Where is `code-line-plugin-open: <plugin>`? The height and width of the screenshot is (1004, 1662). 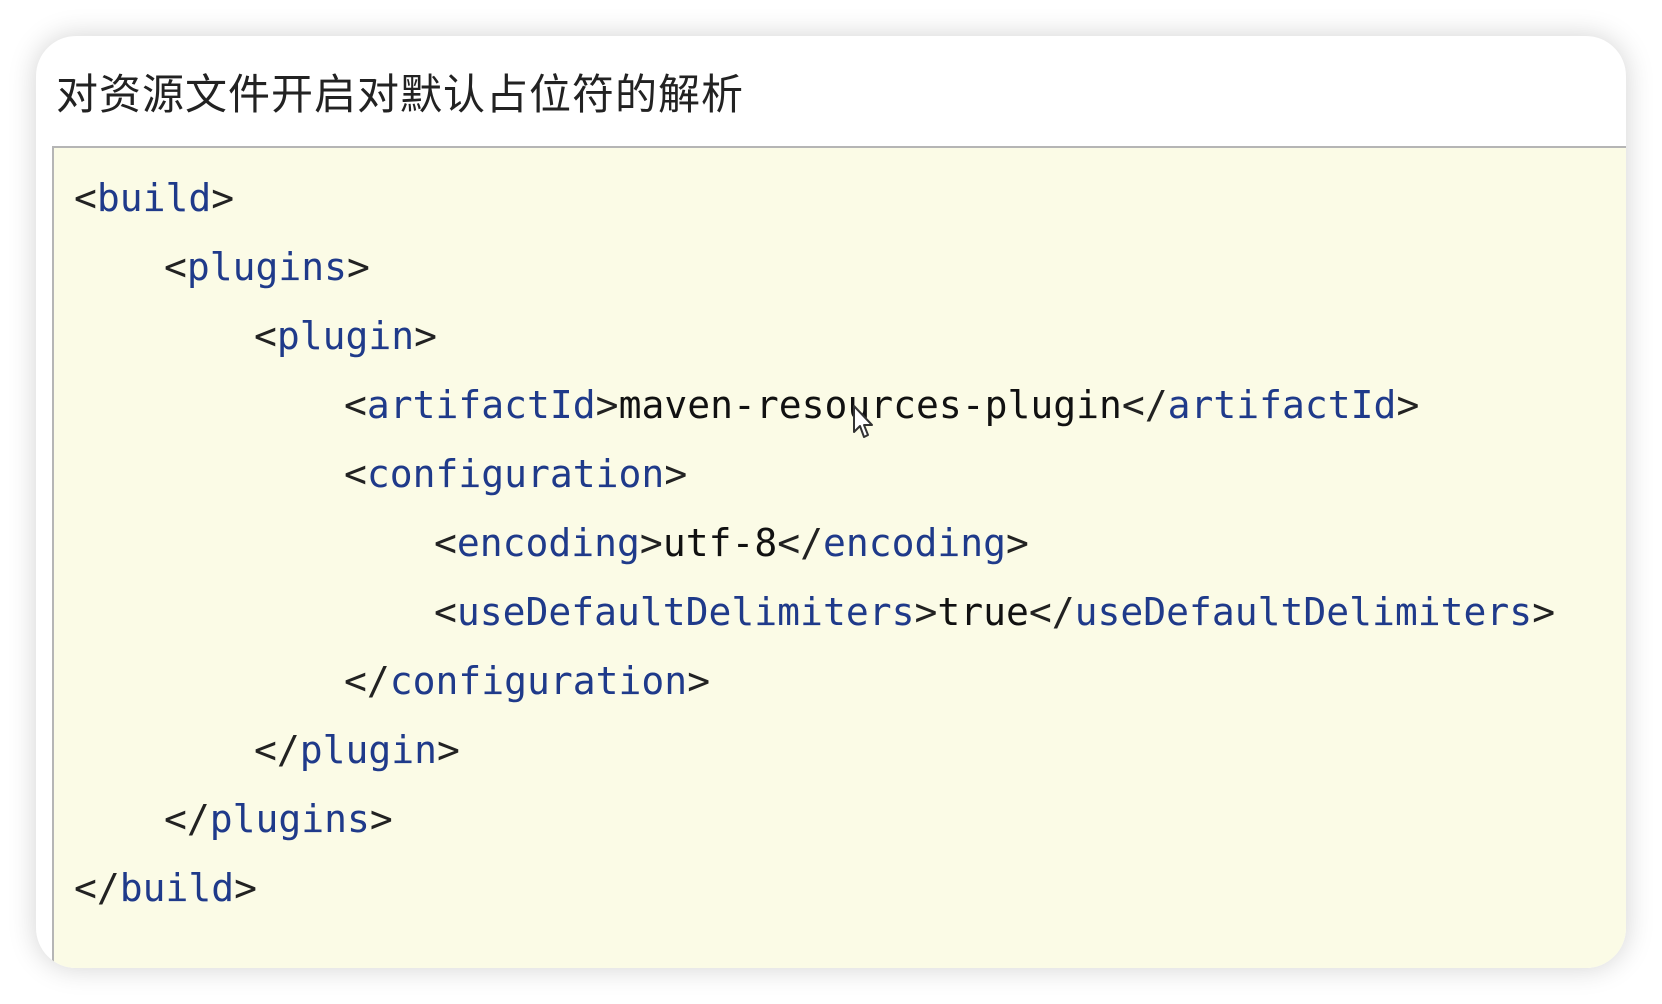 code-line-plugin-open: <plugin> is located at coordinates (345, 336).